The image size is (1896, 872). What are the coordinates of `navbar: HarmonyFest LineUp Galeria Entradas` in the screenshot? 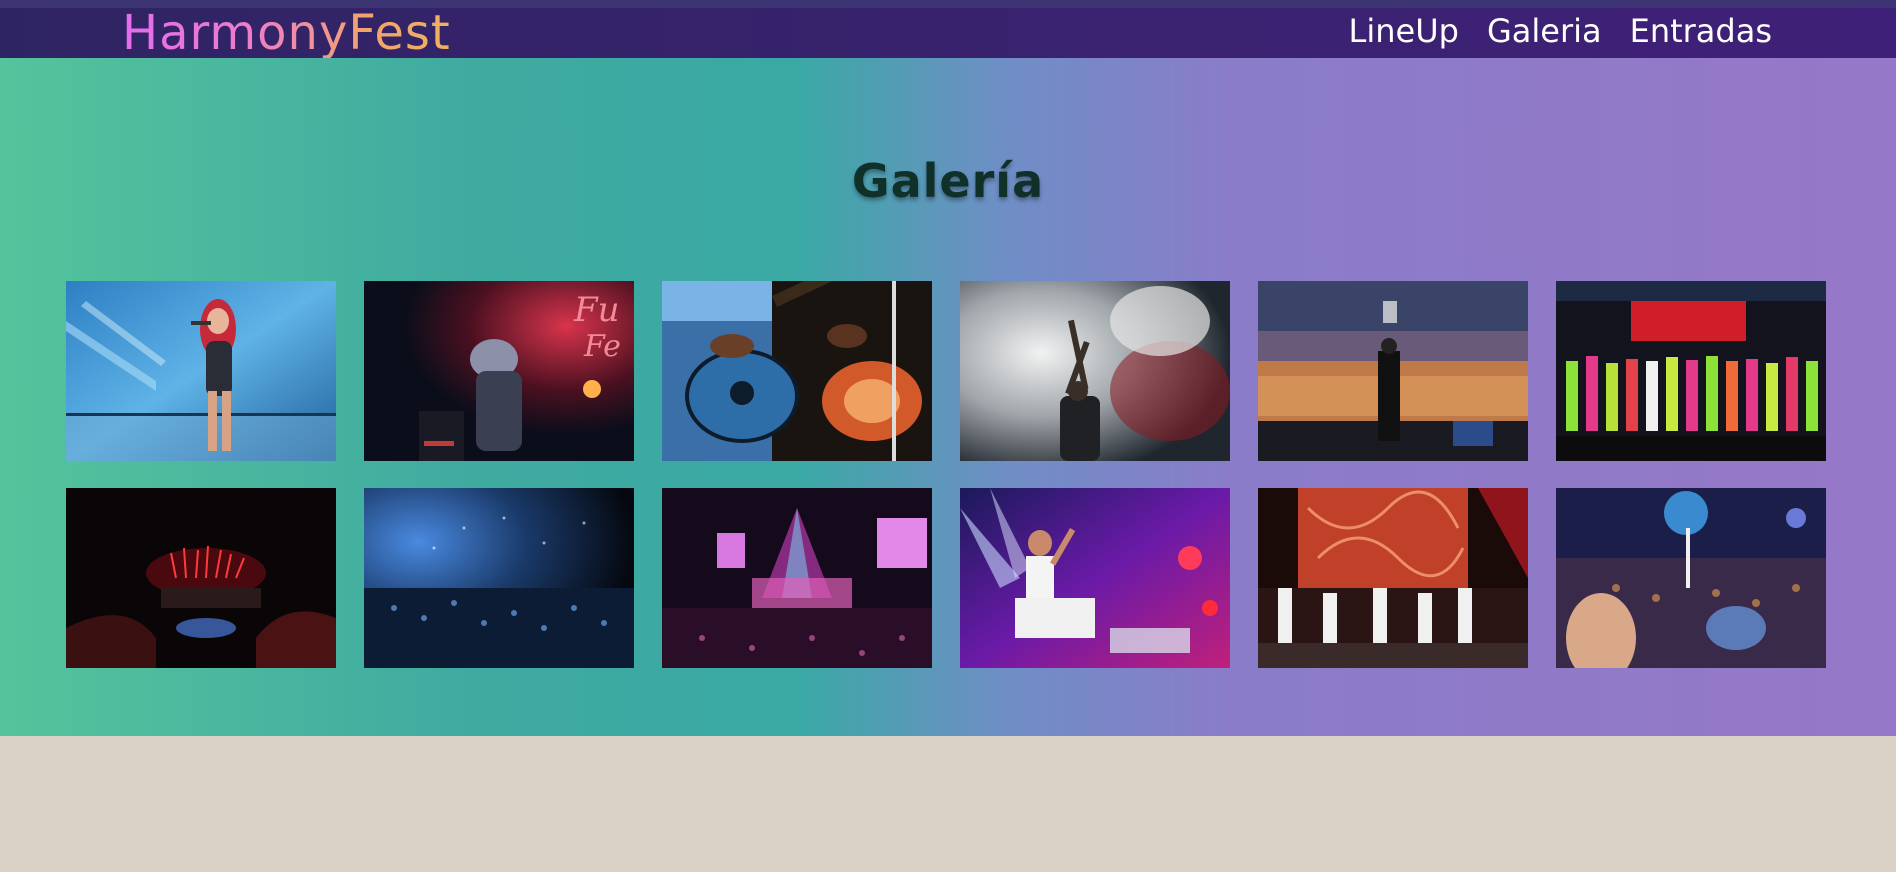 It's located at (948, 30).